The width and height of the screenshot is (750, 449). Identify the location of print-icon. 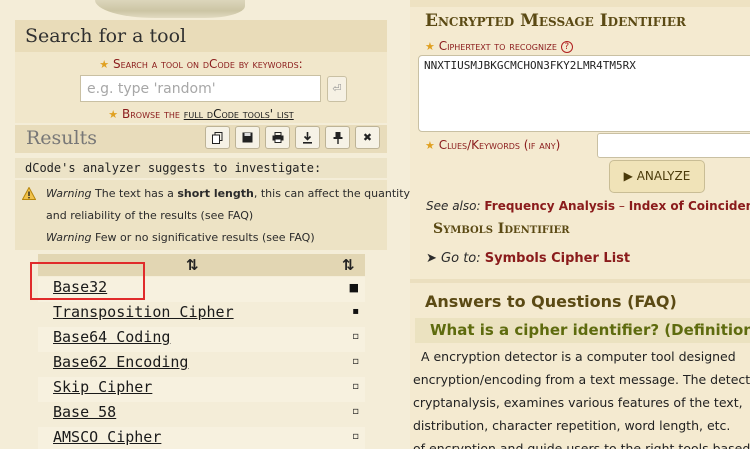
(277, 137).